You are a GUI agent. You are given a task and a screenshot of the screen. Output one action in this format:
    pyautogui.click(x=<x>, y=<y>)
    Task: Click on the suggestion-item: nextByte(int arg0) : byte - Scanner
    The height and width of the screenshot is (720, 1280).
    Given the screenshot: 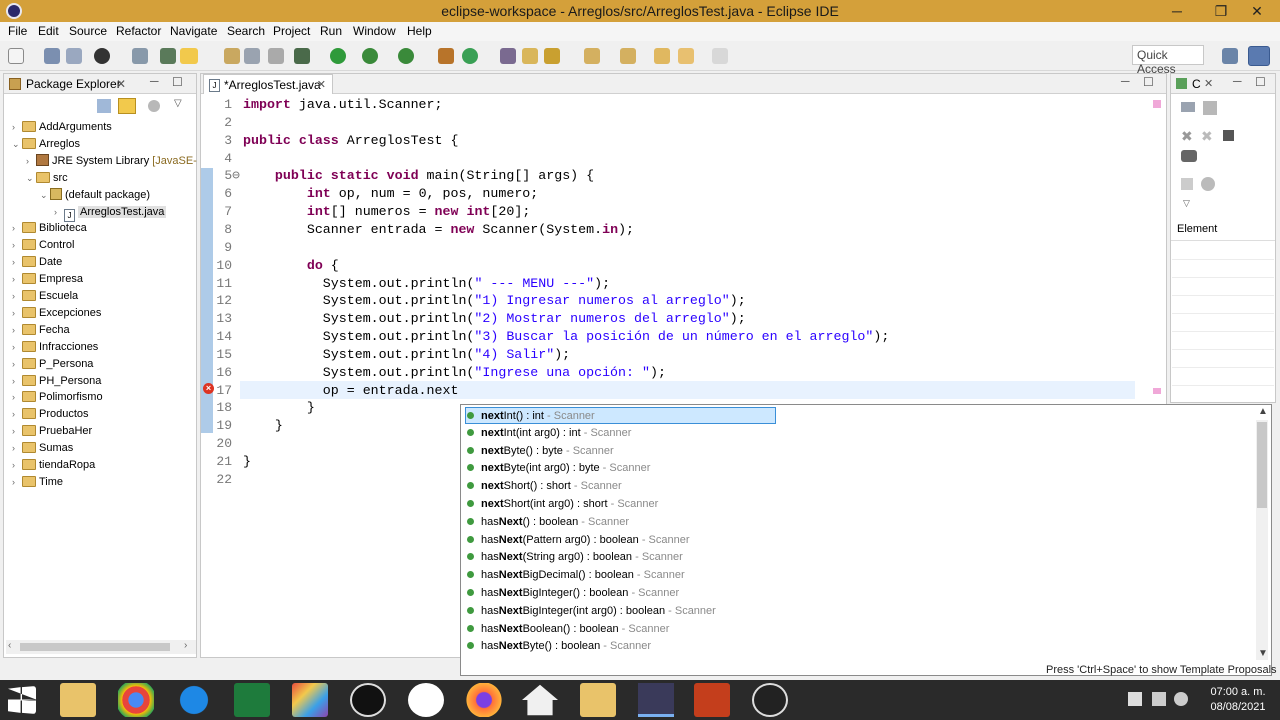 What is the action you would take?
    pyautogui.click(x=558, y=468)
    